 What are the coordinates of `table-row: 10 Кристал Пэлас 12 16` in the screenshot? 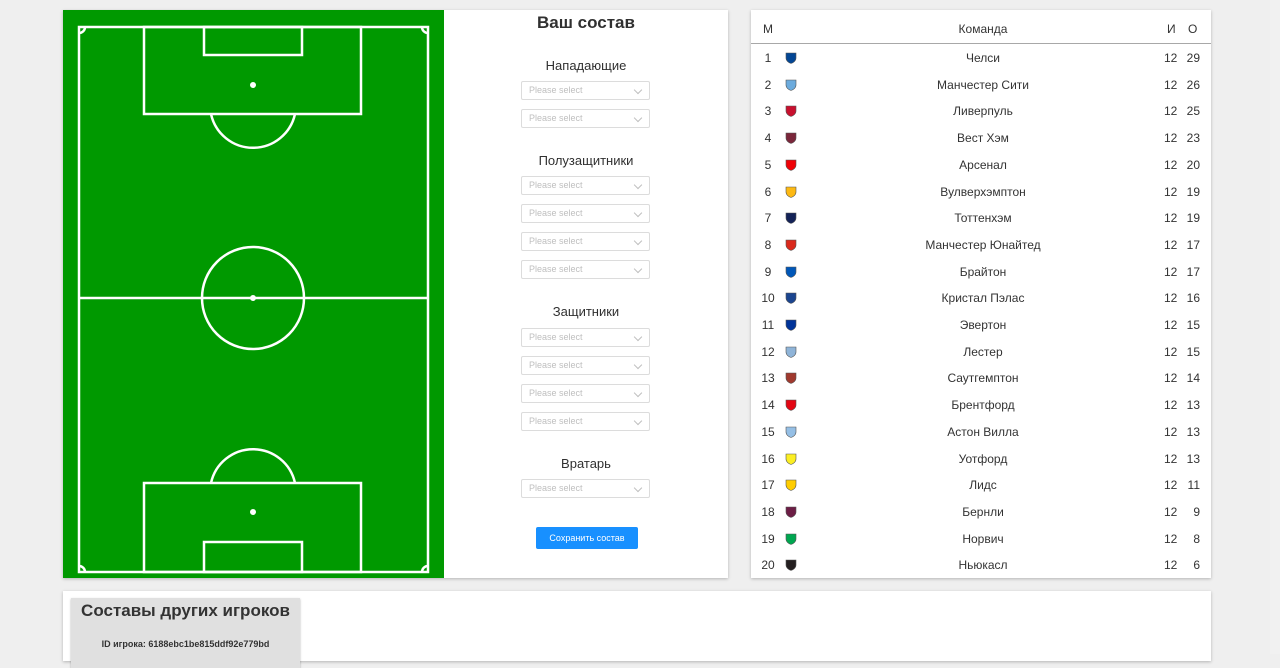 It's located at (981, 297).